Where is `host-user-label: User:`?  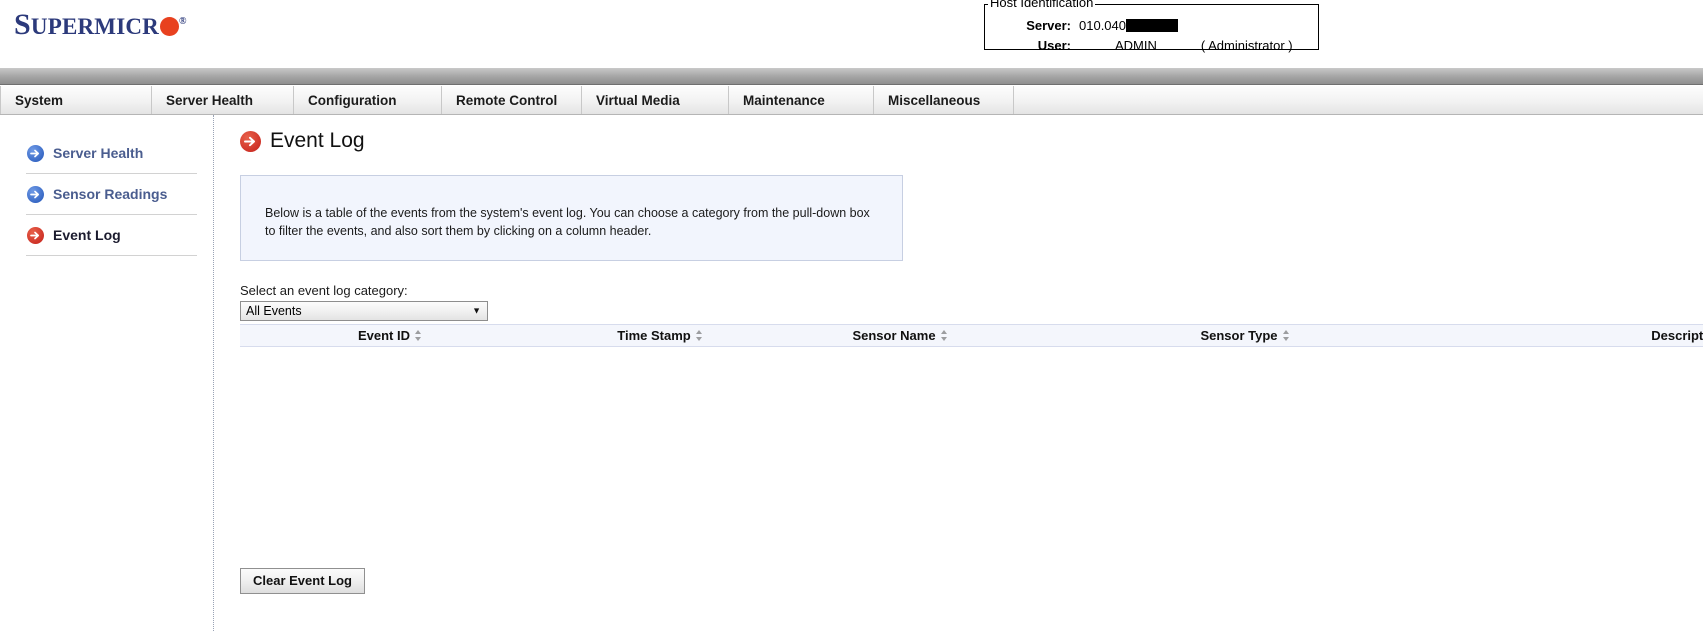 host-user-label: User: is located at coordinates (1054, 45).